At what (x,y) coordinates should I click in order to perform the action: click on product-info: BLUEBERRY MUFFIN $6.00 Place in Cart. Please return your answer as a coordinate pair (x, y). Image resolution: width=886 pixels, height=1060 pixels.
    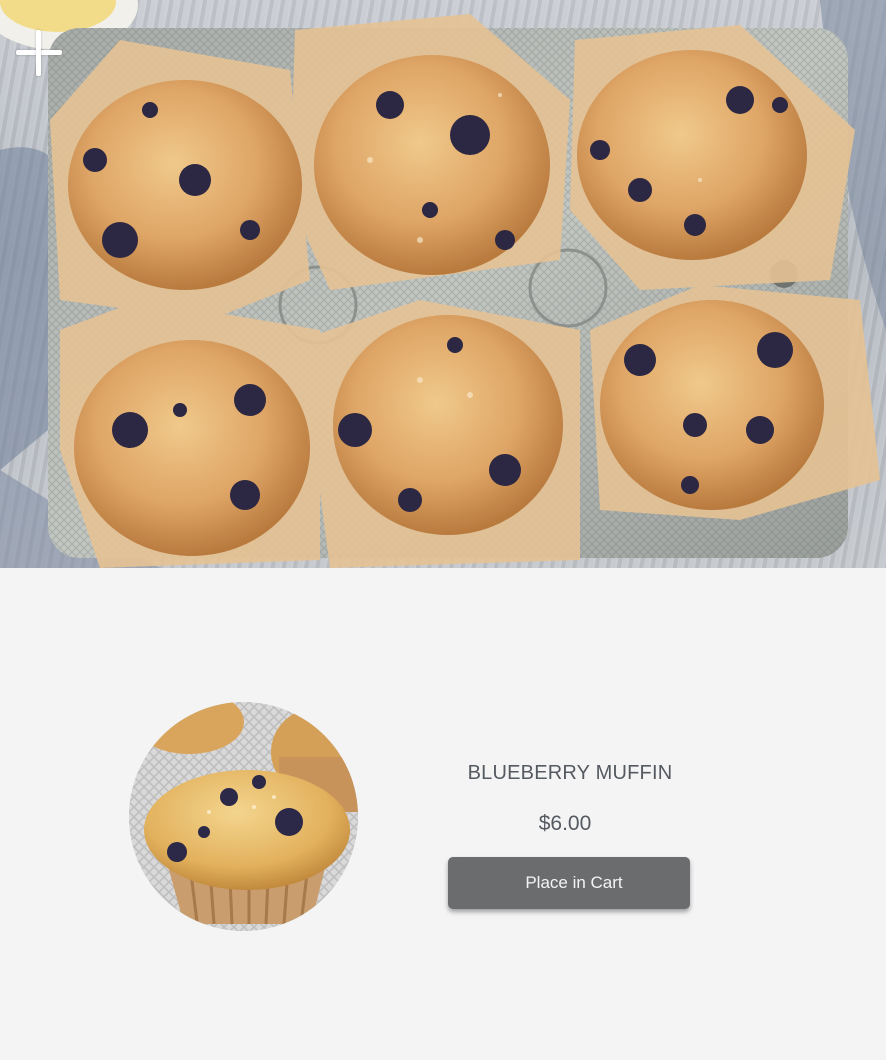
    Looking at the image, I should click on (570, 834).